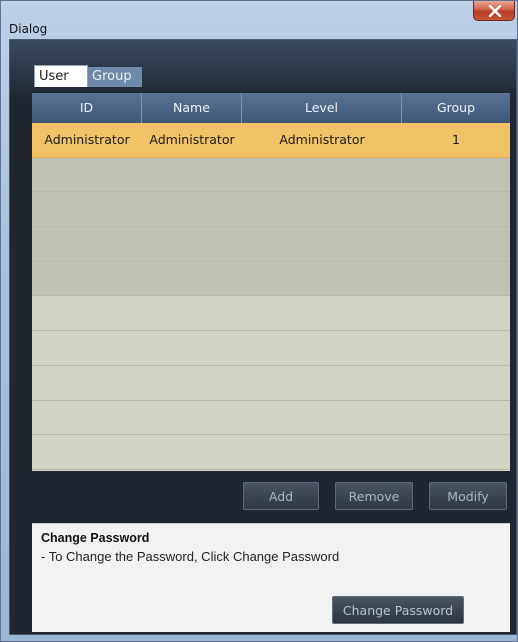 This screenshot has width=518, height=642. I want to click on column-header-name: Name, so click(192, 108).